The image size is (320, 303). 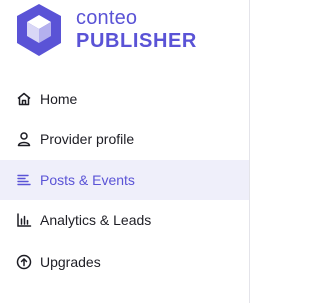 What do you see at coordinates (24, 262) in the screenshot?
I see `arrow-up-circle-icon` at bounding box center [24, 262].